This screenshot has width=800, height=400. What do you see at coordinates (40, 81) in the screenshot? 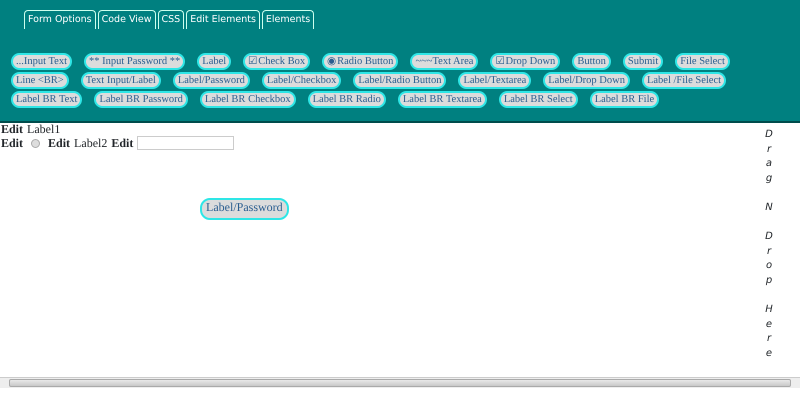
I see `toolbox-button: Line <BR>` at bounding box center [40, 81].